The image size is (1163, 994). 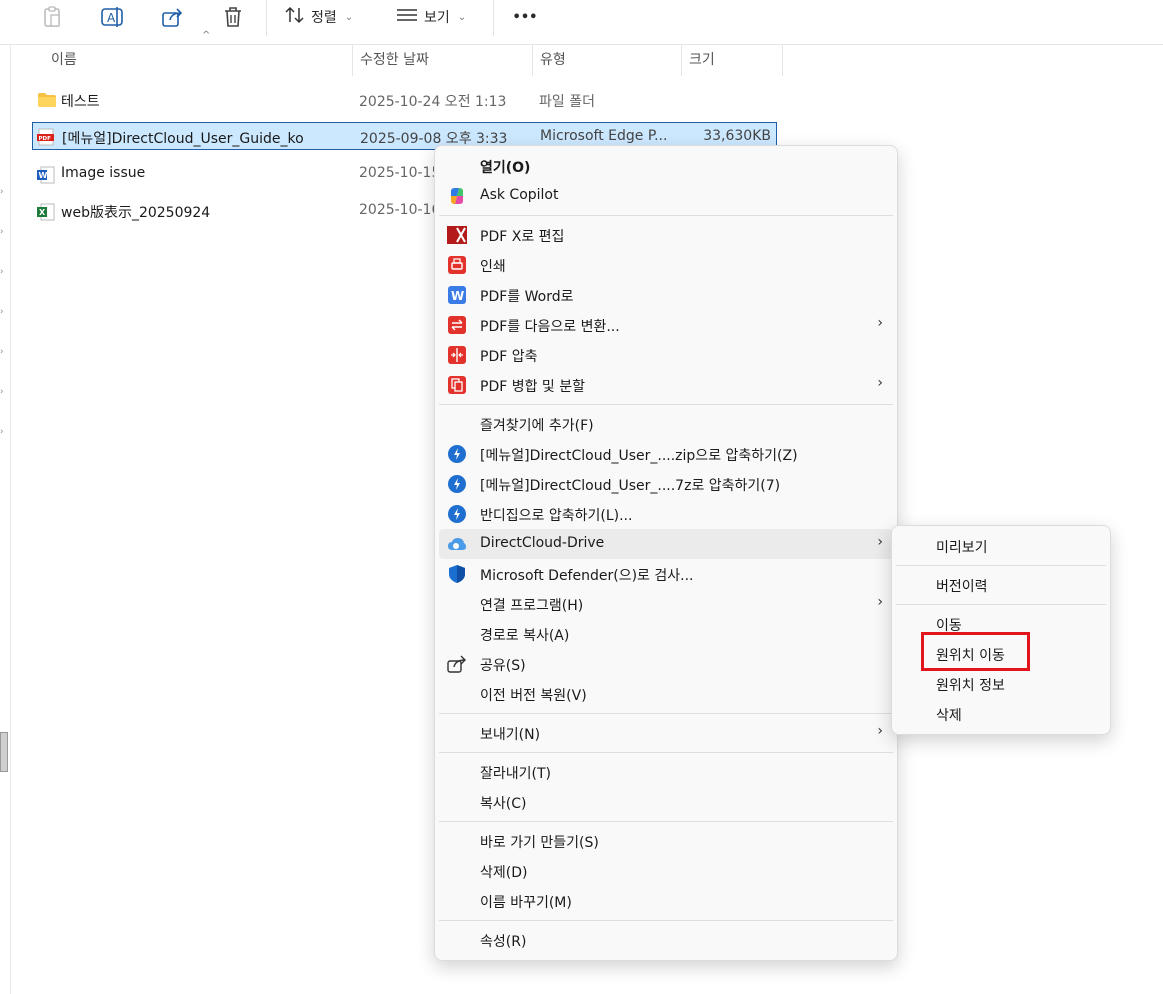 I want to click on menu-item-send-to: 보내기(N) ›, so click(x=666, y=733).